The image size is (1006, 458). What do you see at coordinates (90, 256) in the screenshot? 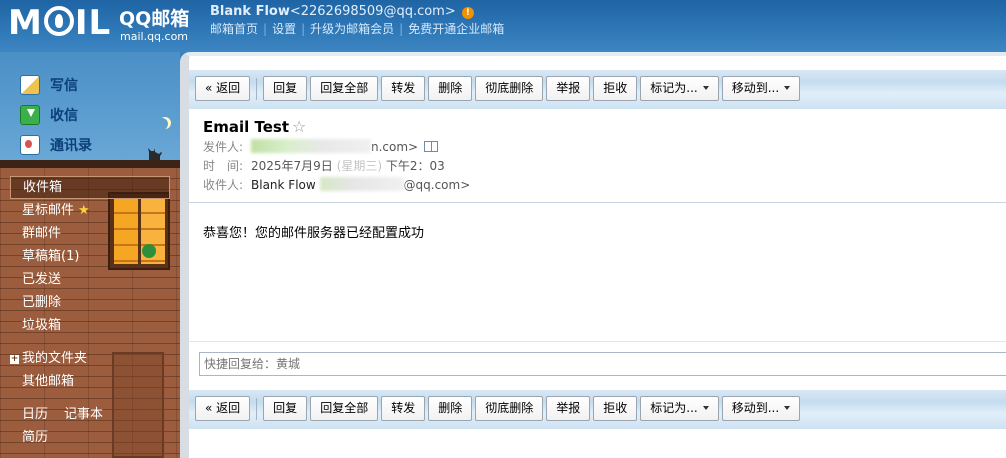
I see `folder-drafts: 草稿箱(1)` at bounding box center [90, 256].